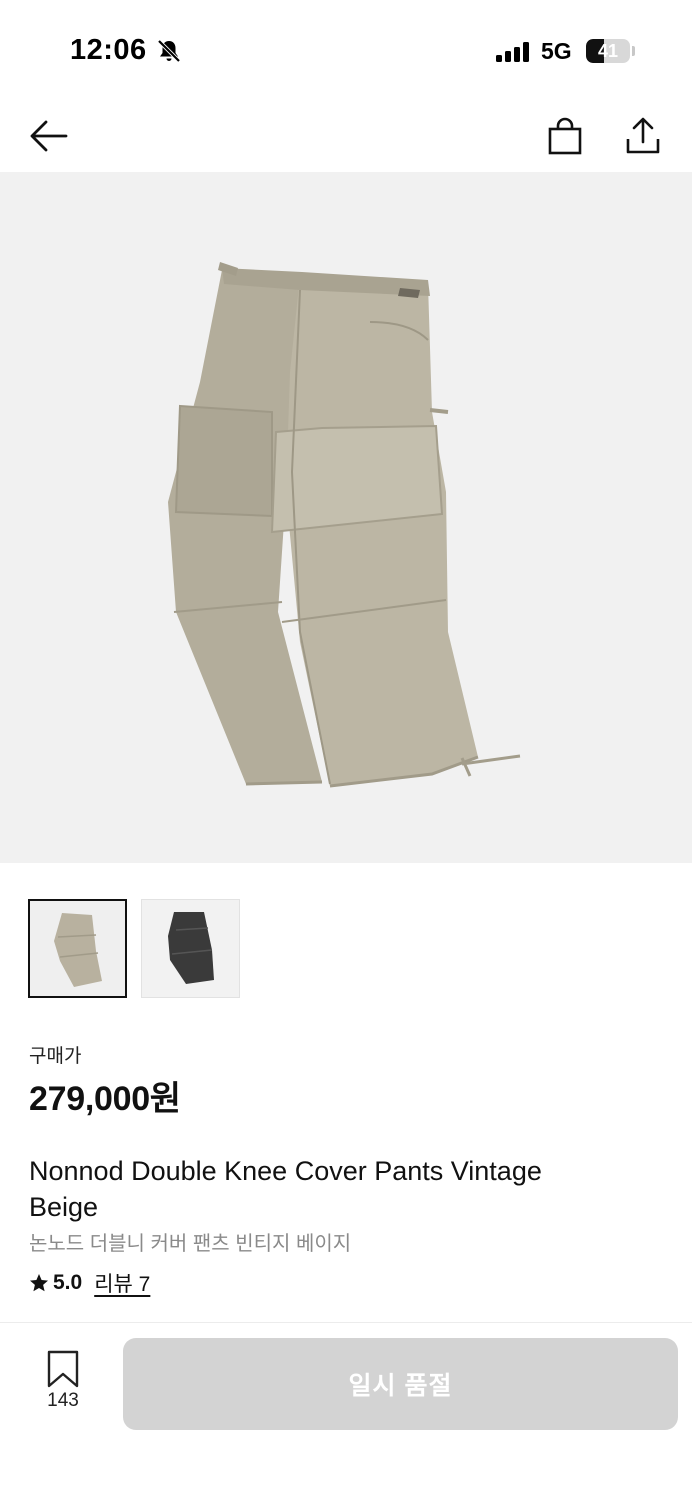 This screenshot has width=692, height=1500. What do you see at coordinates (55, 1056) in the screenshot?
I see `price-label: 구매가` at bounding box center [55, 1056].